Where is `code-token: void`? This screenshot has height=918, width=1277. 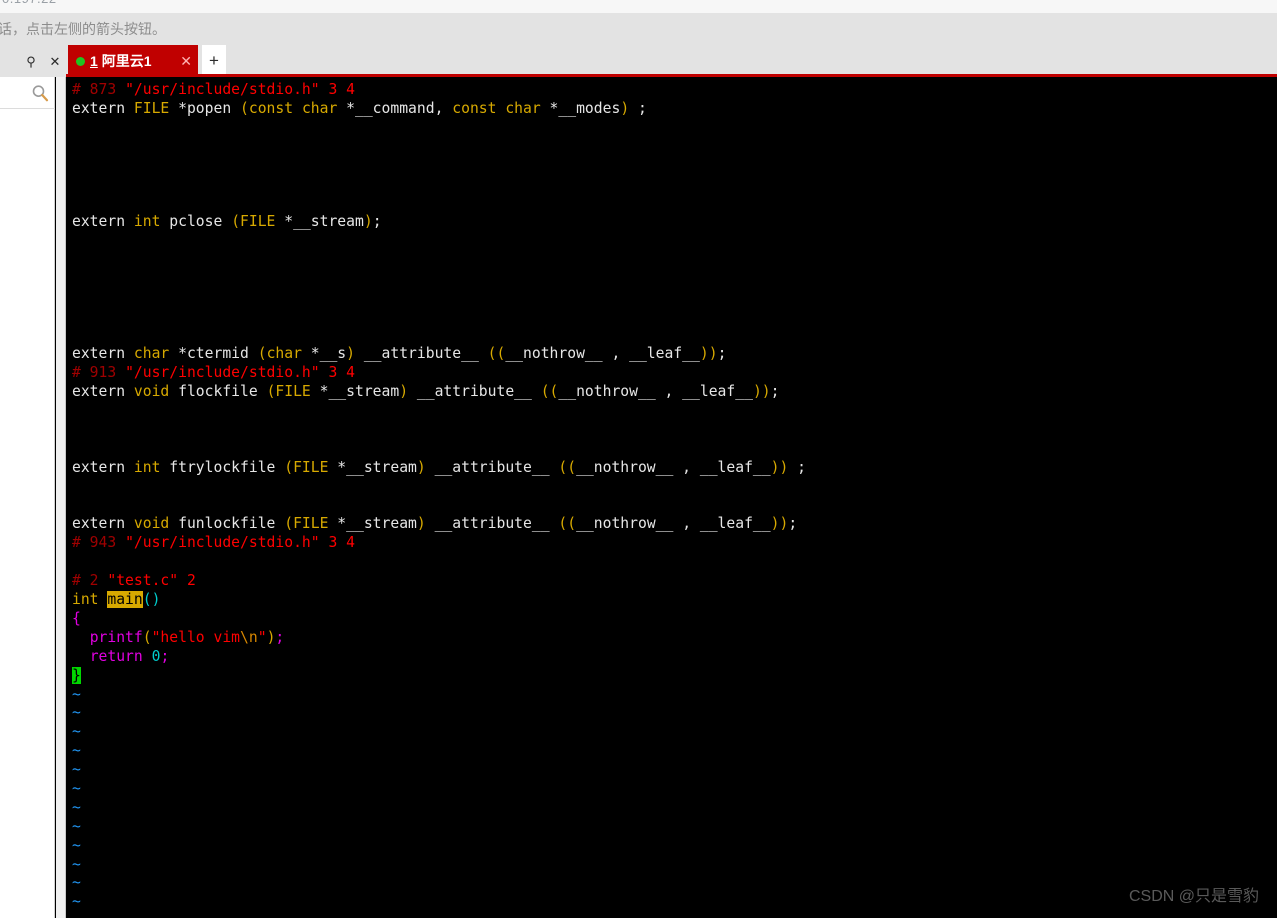
code-token: void is located at coordinates (151, 524).